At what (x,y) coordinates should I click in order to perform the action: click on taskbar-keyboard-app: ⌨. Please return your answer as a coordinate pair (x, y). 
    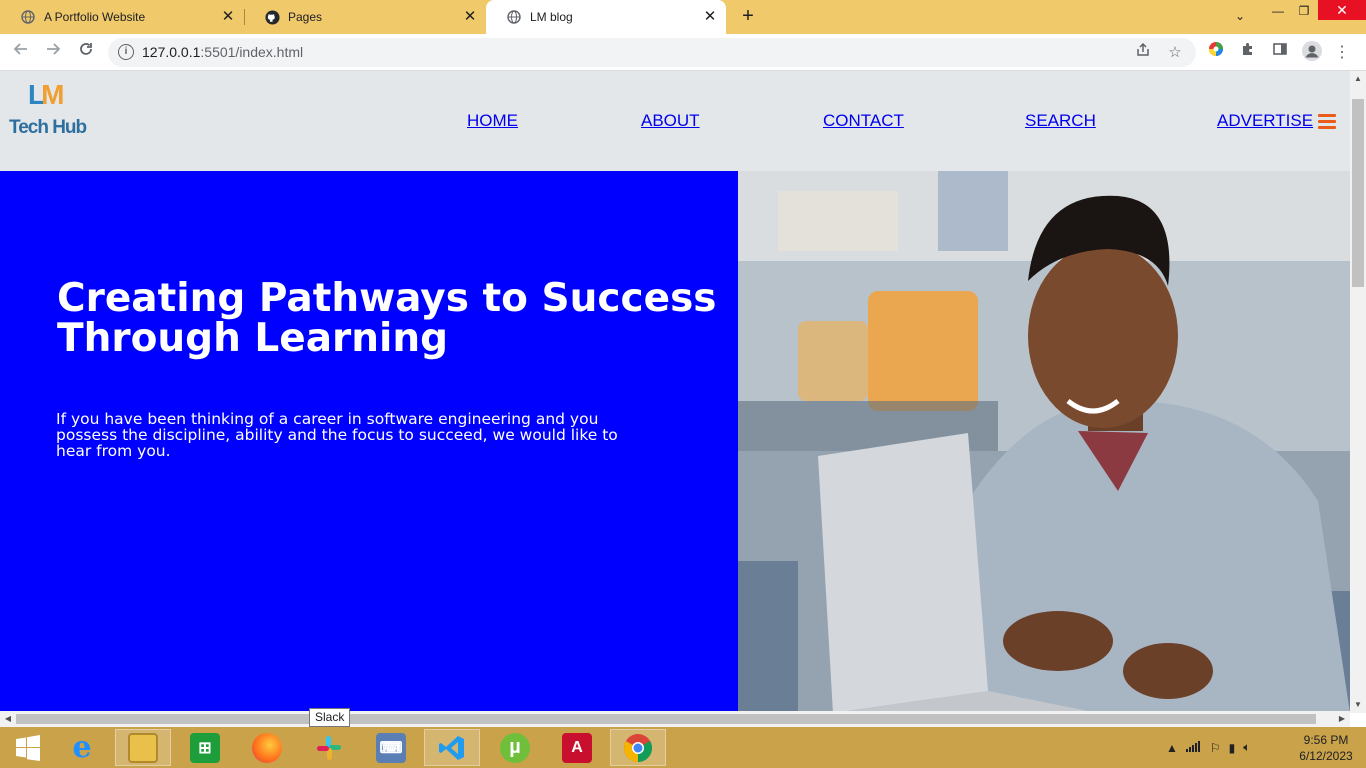
    Looking at the image, I should click on (391, 747).